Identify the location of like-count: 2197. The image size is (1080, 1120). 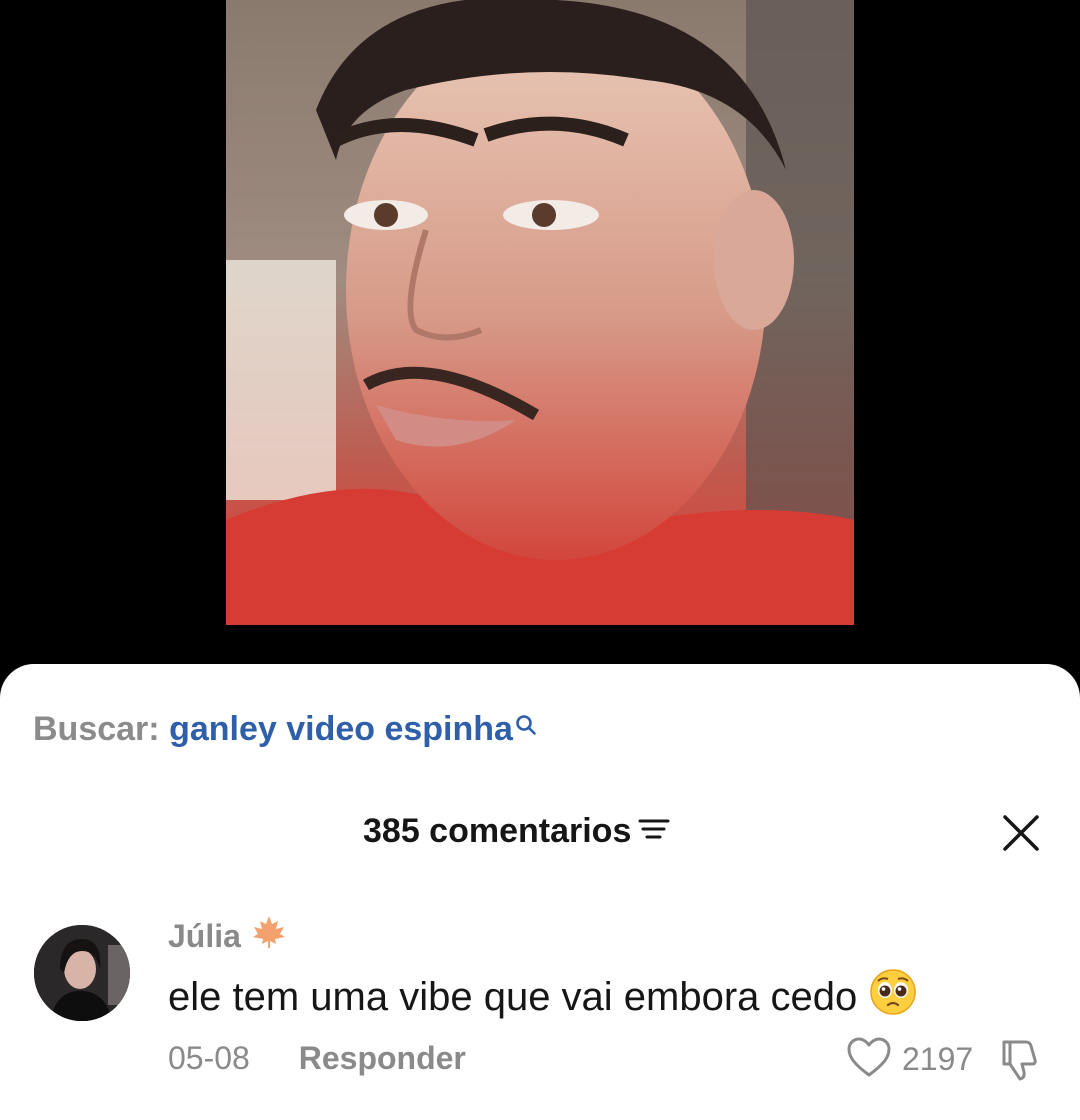
(938, 1059).